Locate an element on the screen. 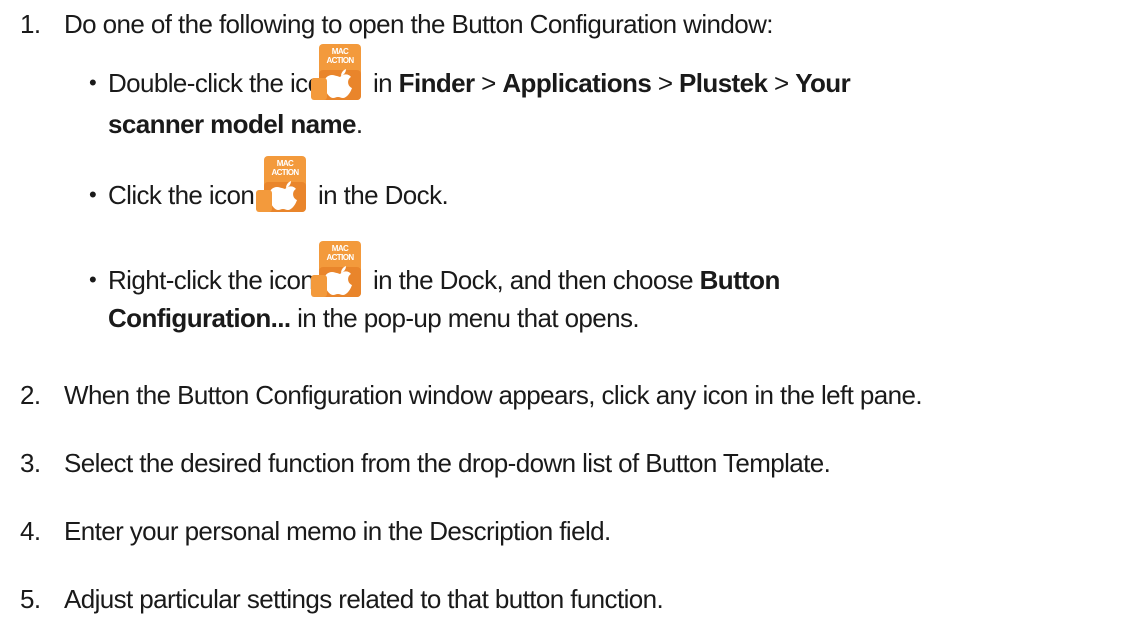 Image resolution: width=1141 pixels, height=617 pixels. bullet-2-post: in the Dock. is located at coordinates (383, 195).